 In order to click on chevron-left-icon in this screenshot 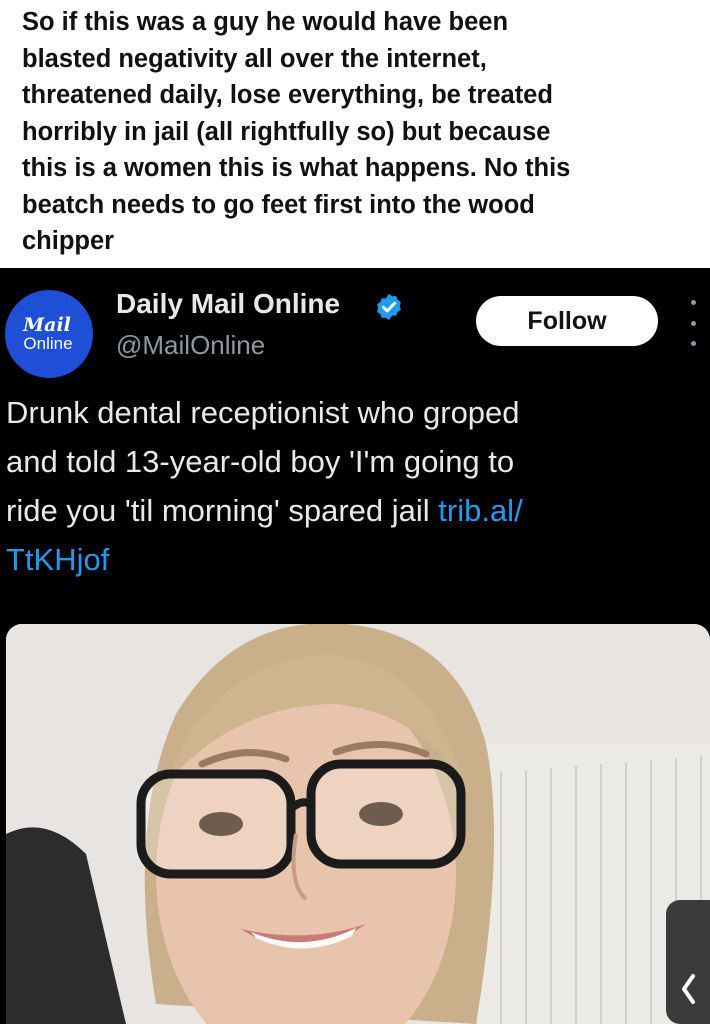, I will do `click(688, 989)`.